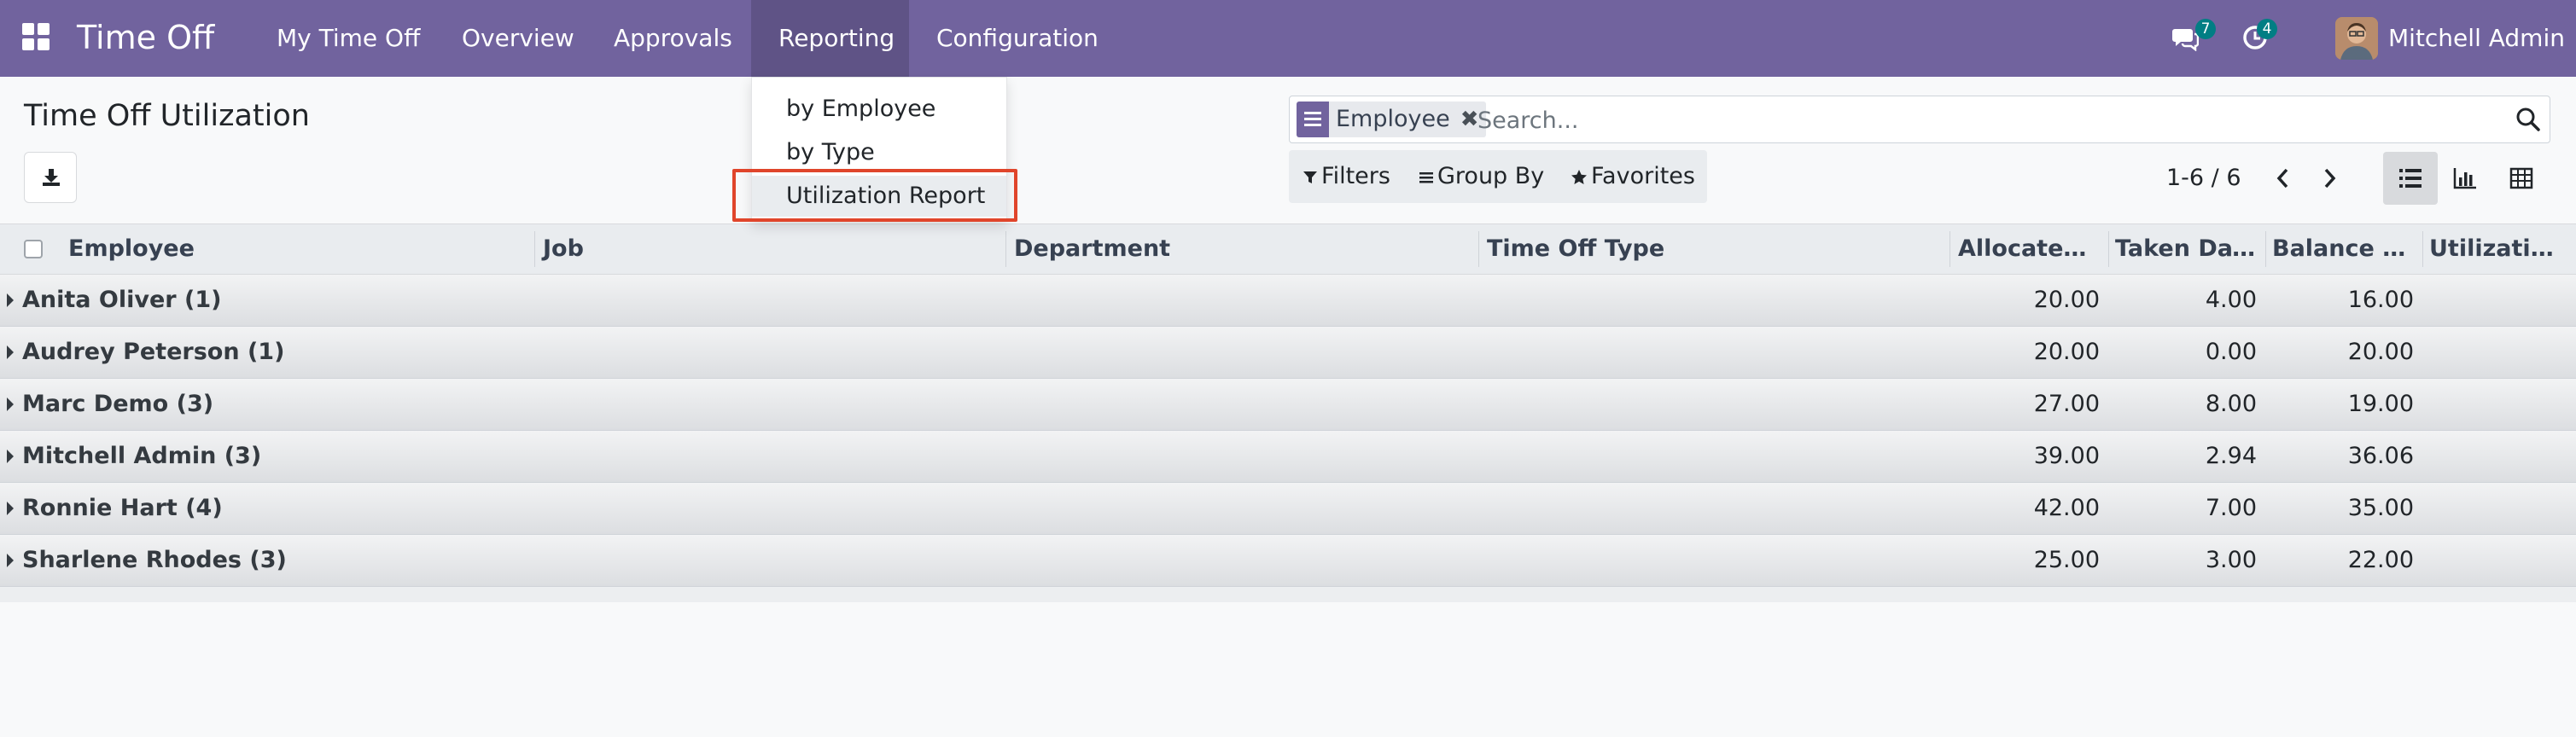 The width and height of the screenshot is (2576, 737). Describe the element at coordinates (2066, 560) in the screenshot. I see `allocated-value: 25.00` at that location.